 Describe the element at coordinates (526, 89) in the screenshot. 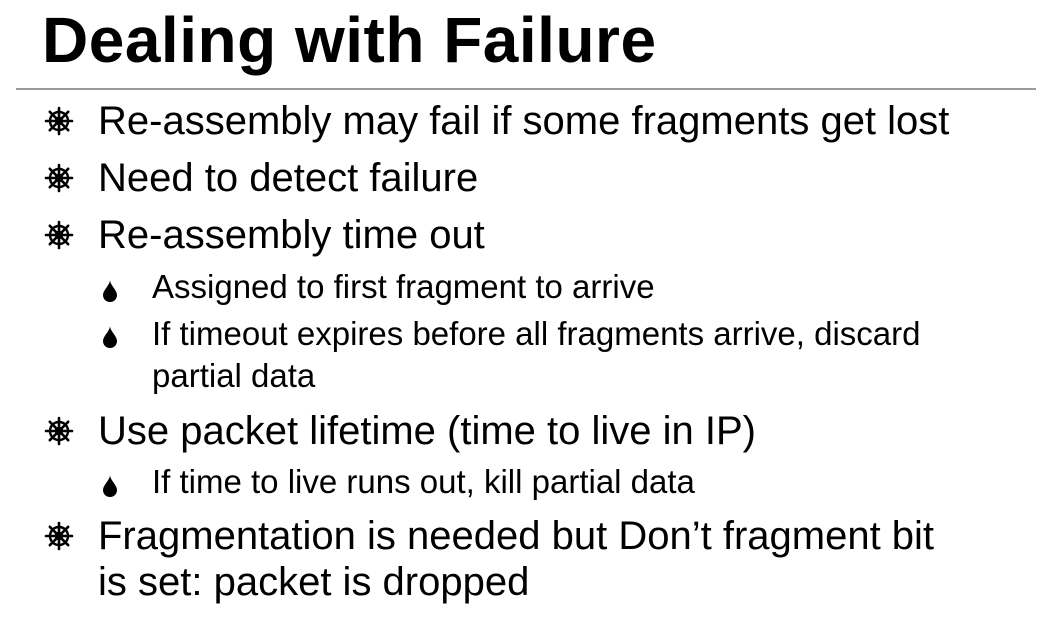

I see `title-divider` at that location.